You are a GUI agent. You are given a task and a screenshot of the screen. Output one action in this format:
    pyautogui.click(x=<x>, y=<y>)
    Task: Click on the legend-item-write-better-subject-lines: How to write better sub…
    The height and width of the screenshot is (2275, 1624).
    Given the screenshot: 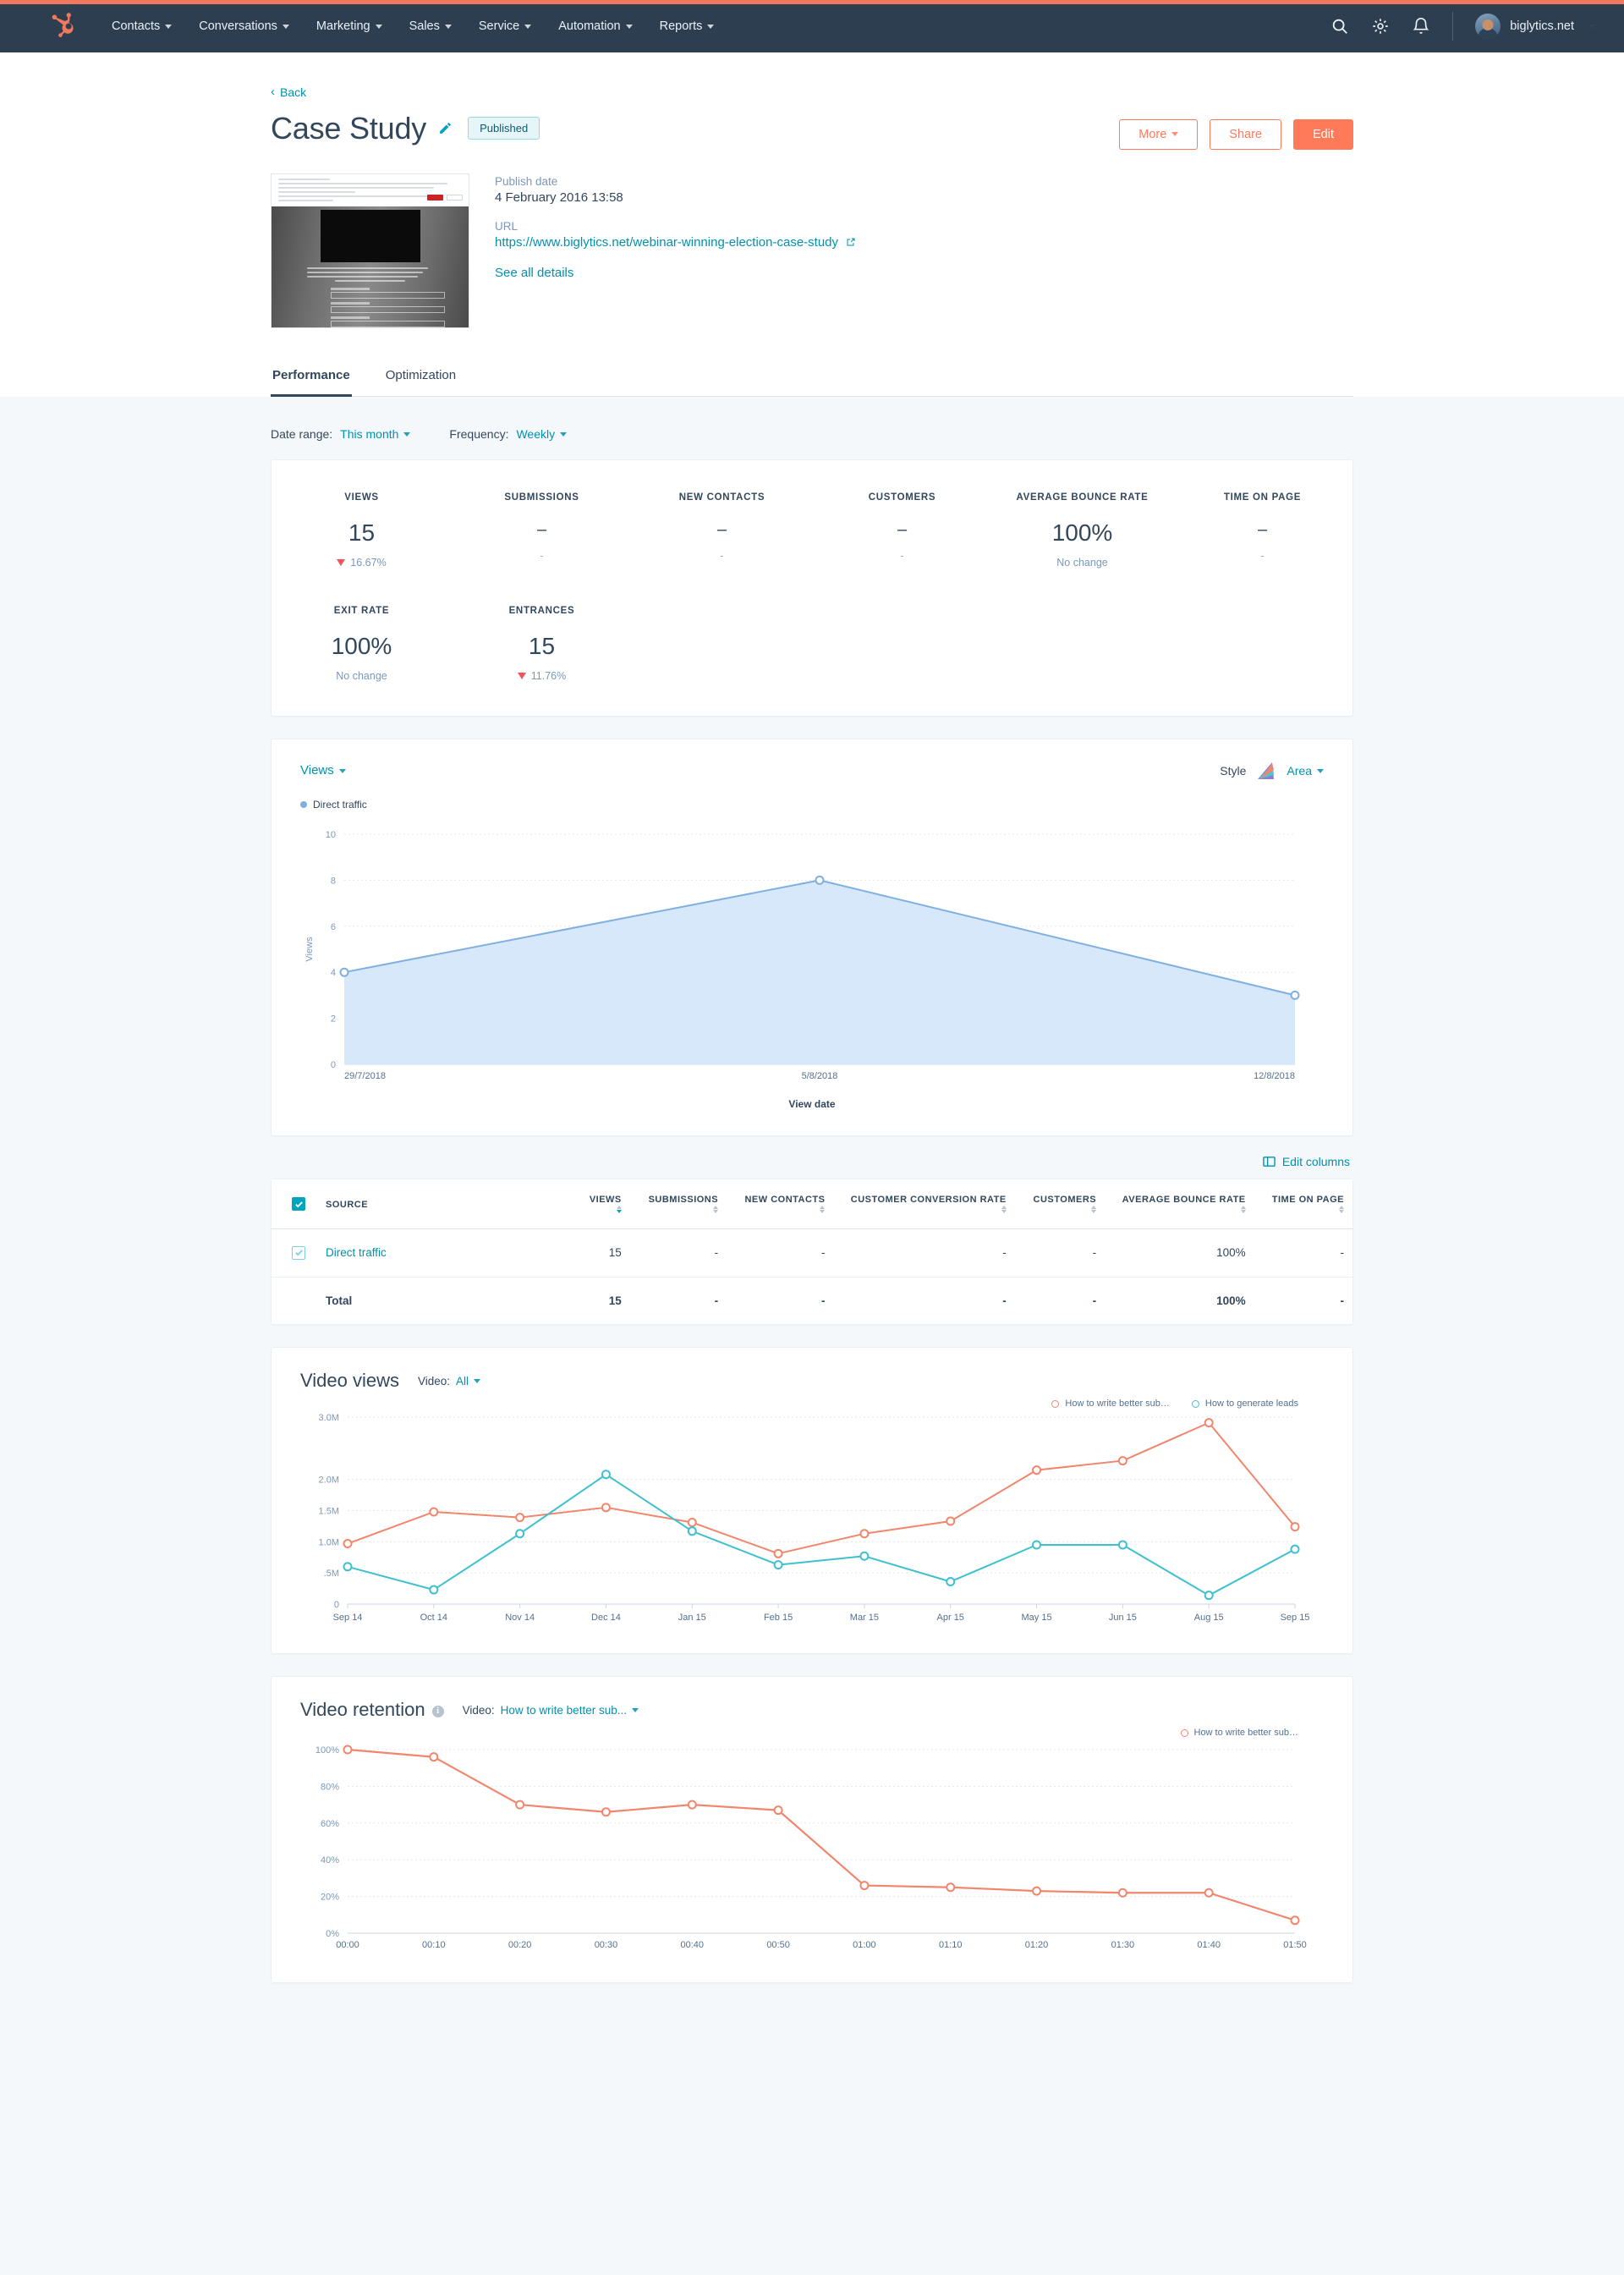 What is the action you would take?
    pyautogui.click(x=1110, y=1404)
    